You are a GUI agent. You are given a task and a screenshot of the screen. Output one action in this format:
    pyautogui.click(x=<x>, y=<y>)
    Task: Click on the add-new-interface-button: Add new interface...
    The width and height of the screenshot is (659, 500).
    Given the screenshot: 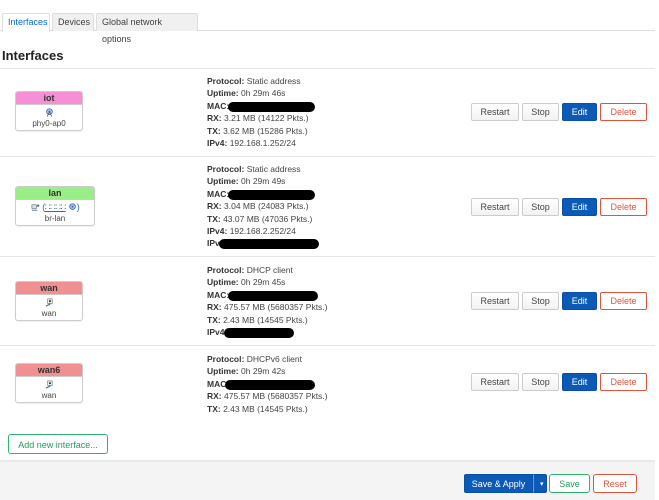 What is the action you would take?
    pyautogui.click(x=58, y=444)
    